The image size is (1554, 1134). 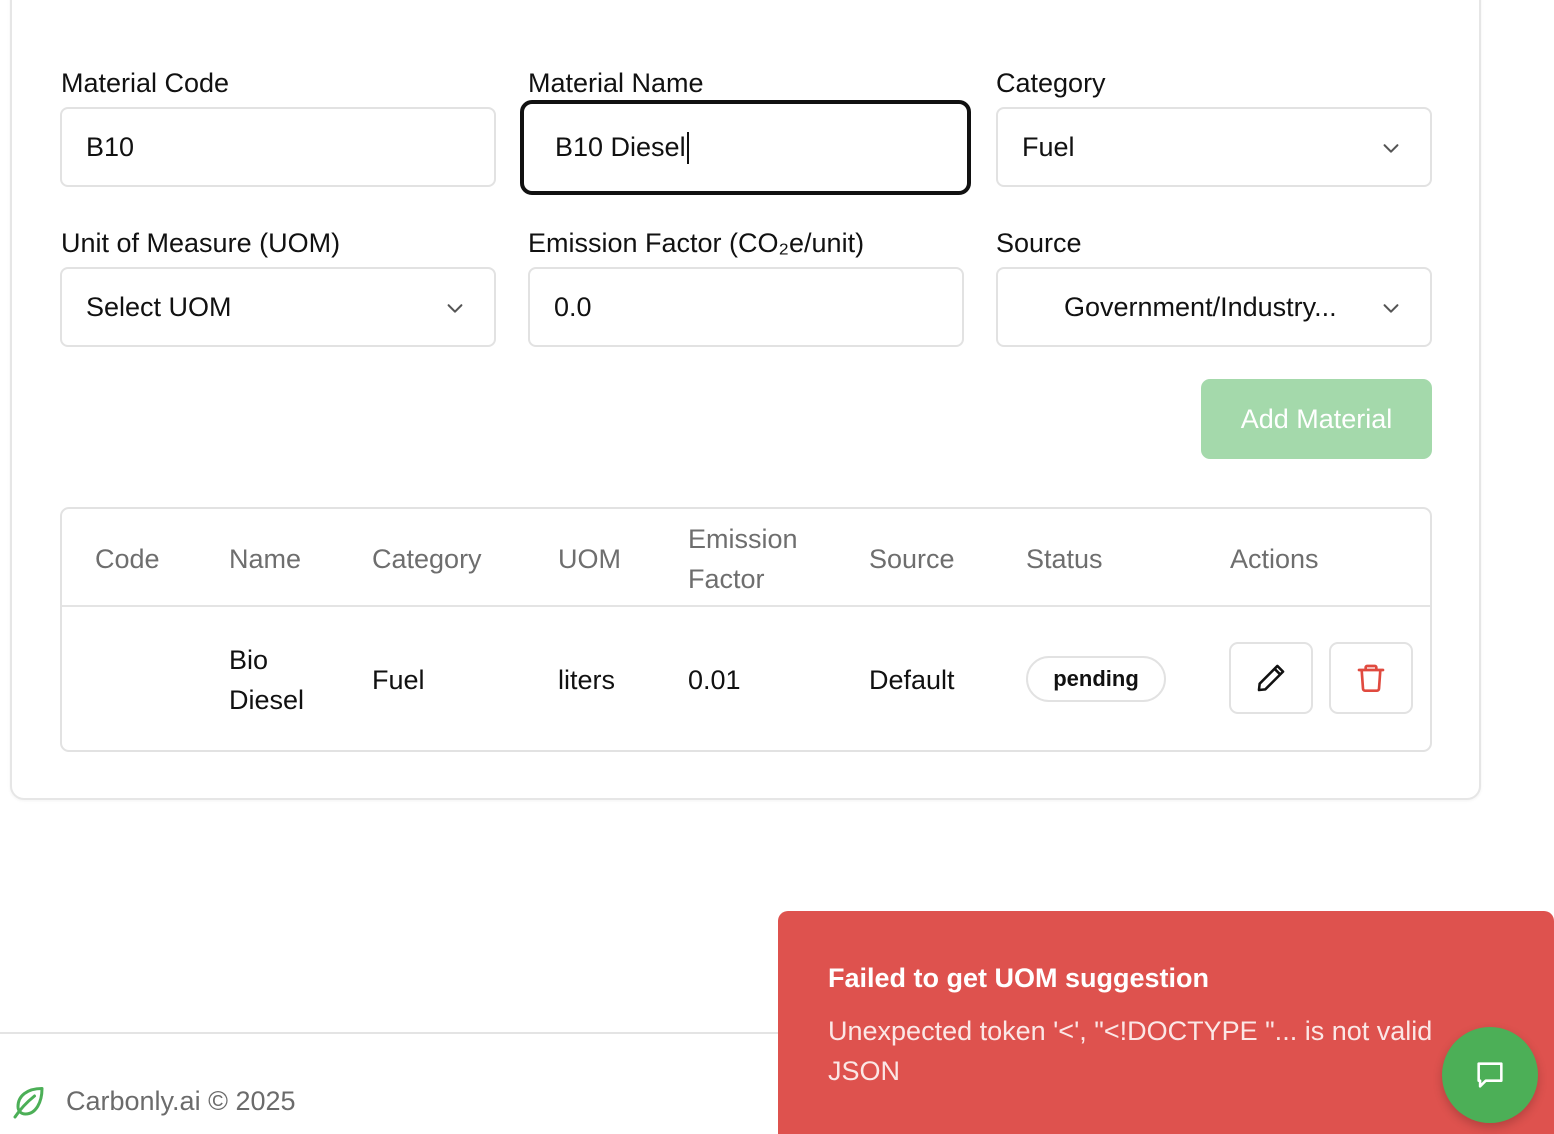 I want to click on toast-title: Failed to get UOM suggestion, so click(x=1019, y=978).